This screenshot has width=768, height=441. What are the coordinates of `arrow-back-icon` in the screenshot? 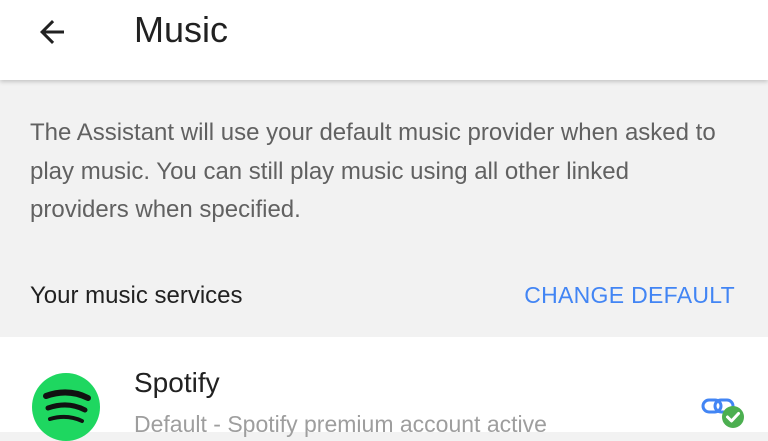 It's located at (52, 32).